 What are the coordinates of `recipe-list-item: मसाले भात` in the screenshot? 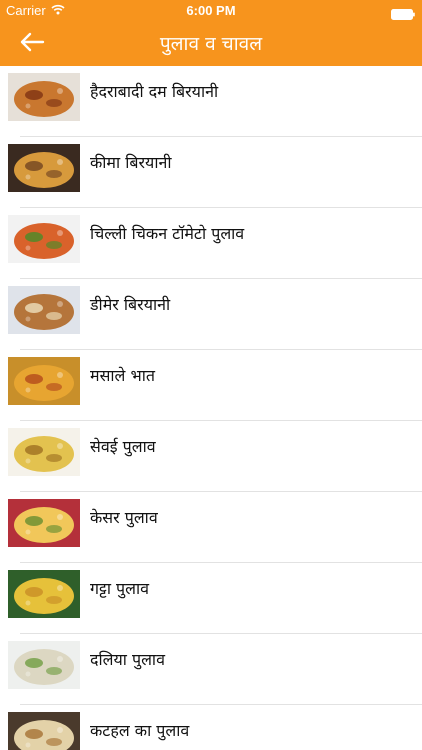 It's located at (211, 385).